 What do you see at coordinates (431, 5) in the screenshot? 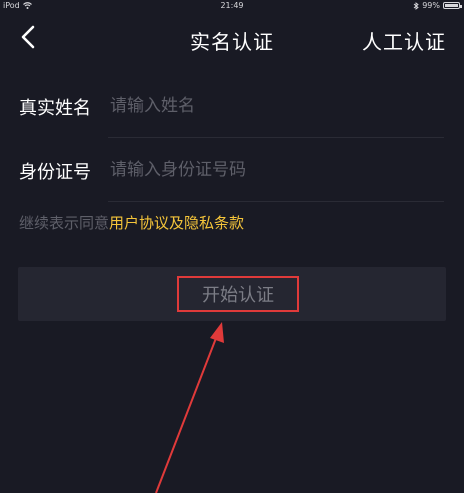
I see `battery-percent: 99%` at bounding box center [431, 5].